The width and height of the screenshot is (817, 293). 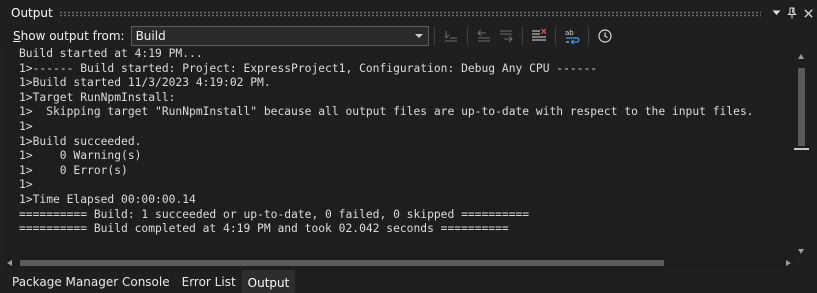 I want to click on toggle-timestamp-icon, so click(x=605, y=36).